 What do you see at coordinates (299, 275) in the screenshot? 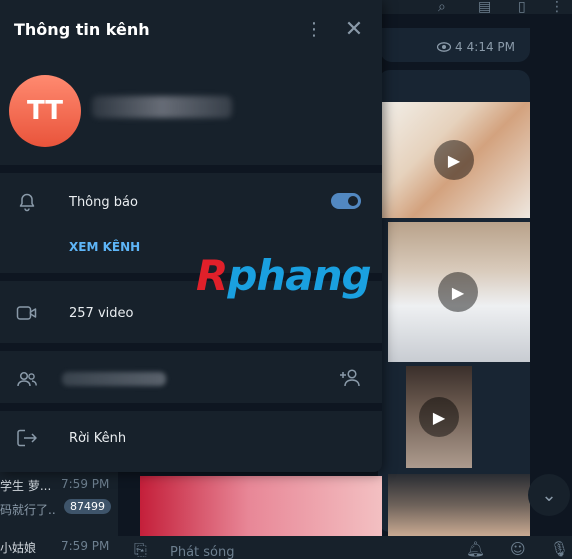
I see `watermark-rest: phang` at bounding box center [299, 275].